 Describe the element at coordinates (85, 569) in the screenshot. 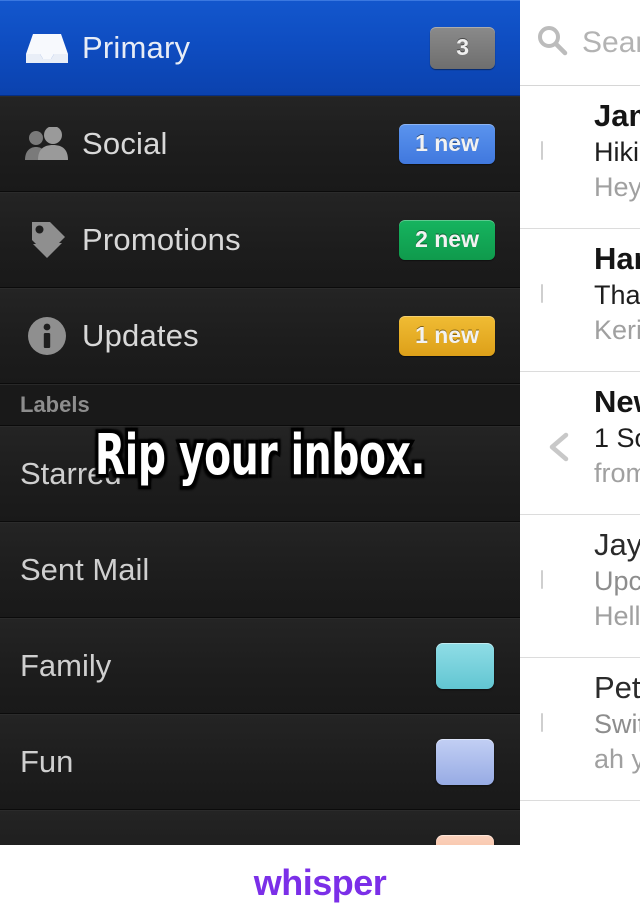

I see `sidebar-label-text: Sent Mail` at that location.